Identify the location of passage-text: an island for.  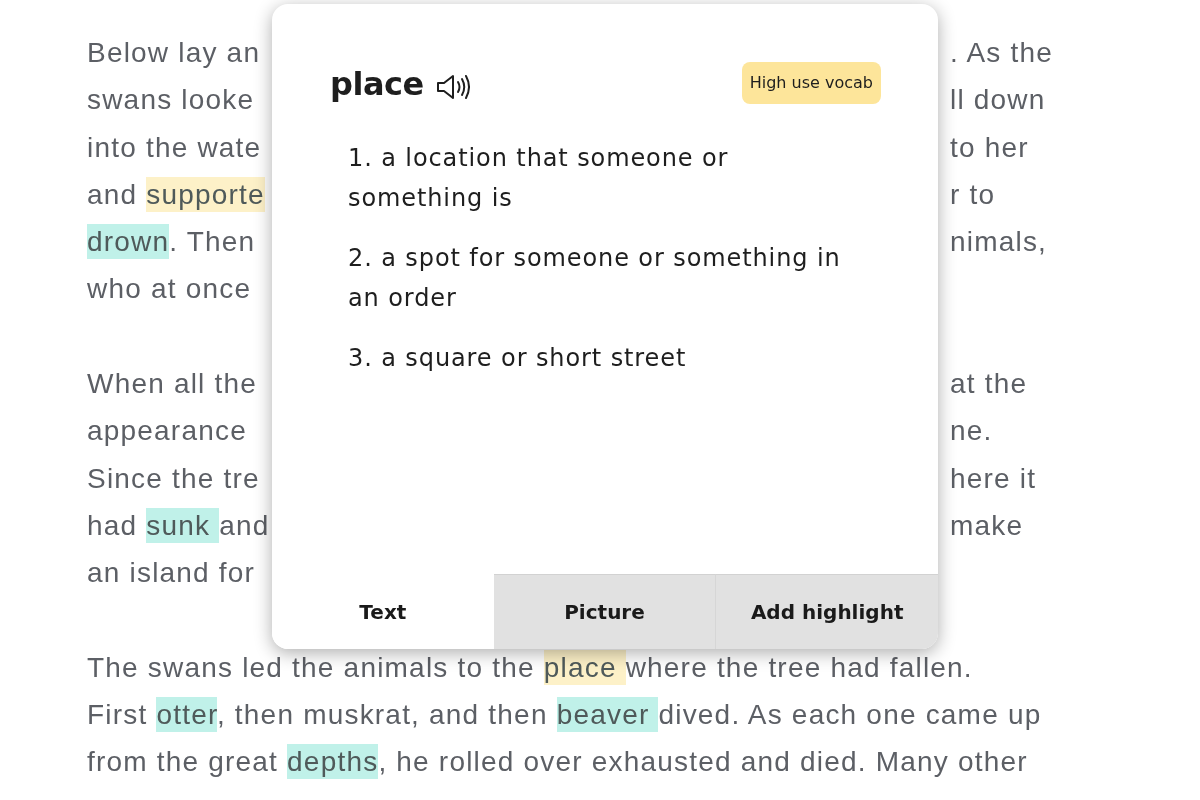
(171, 573).